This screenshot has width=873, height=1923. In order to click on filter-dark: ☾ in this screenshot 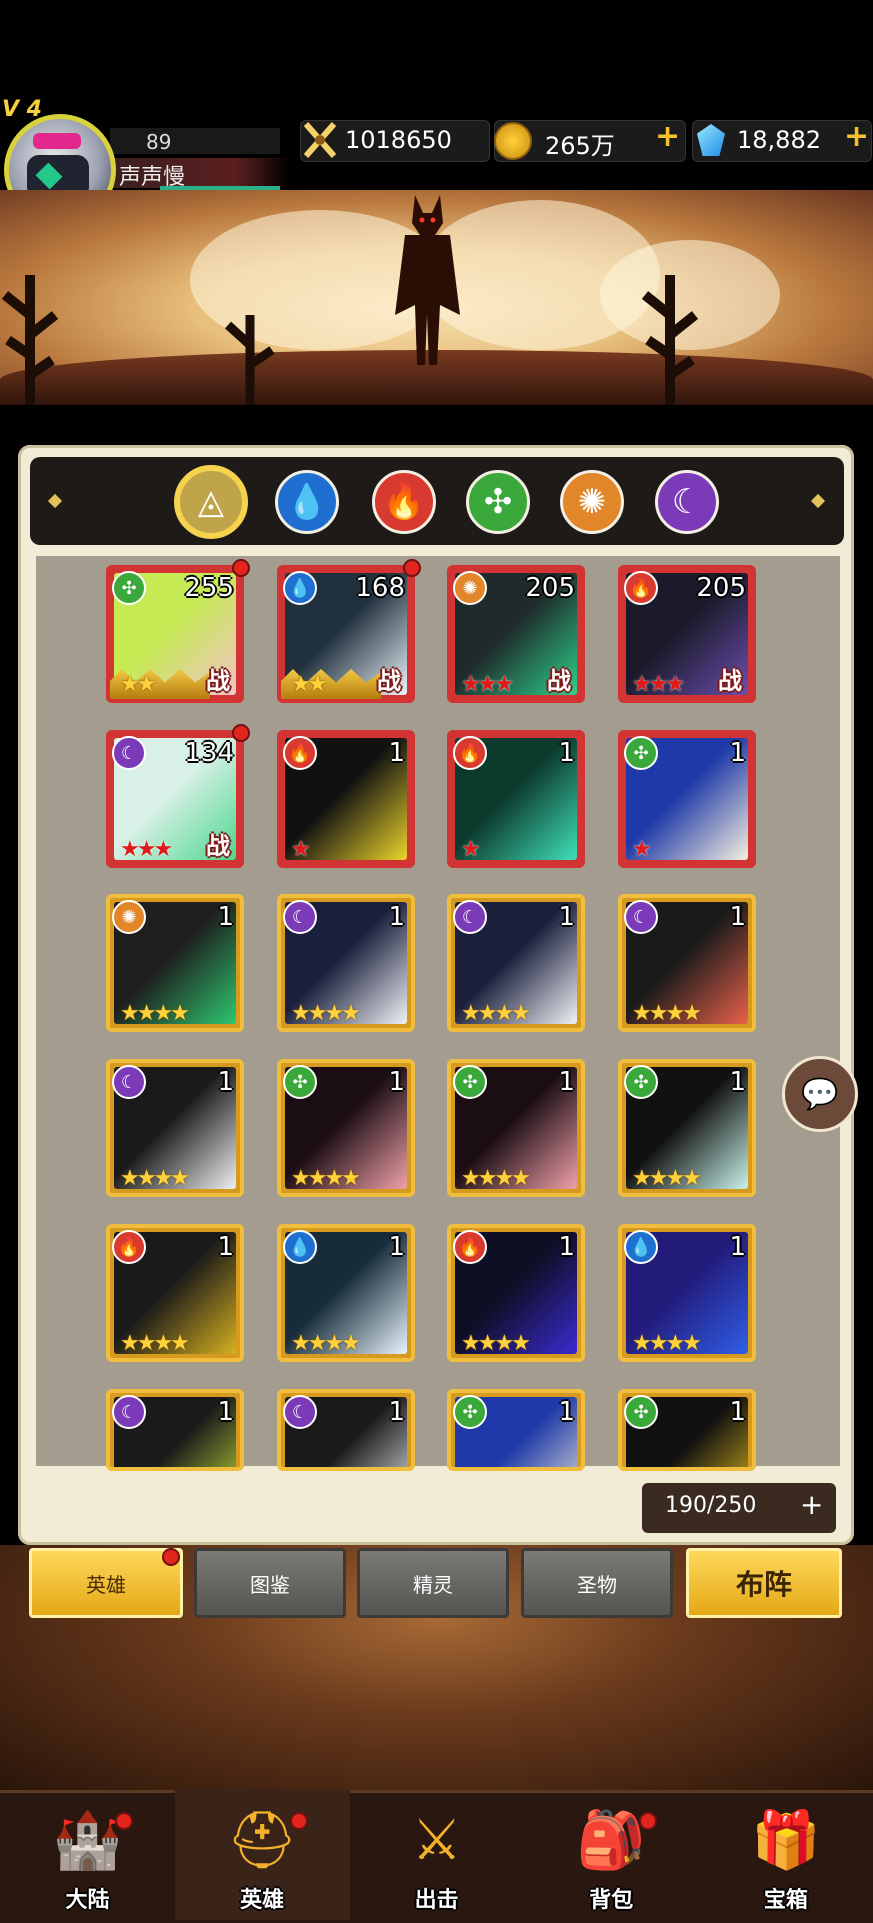, I will do `click(687, 502)`.